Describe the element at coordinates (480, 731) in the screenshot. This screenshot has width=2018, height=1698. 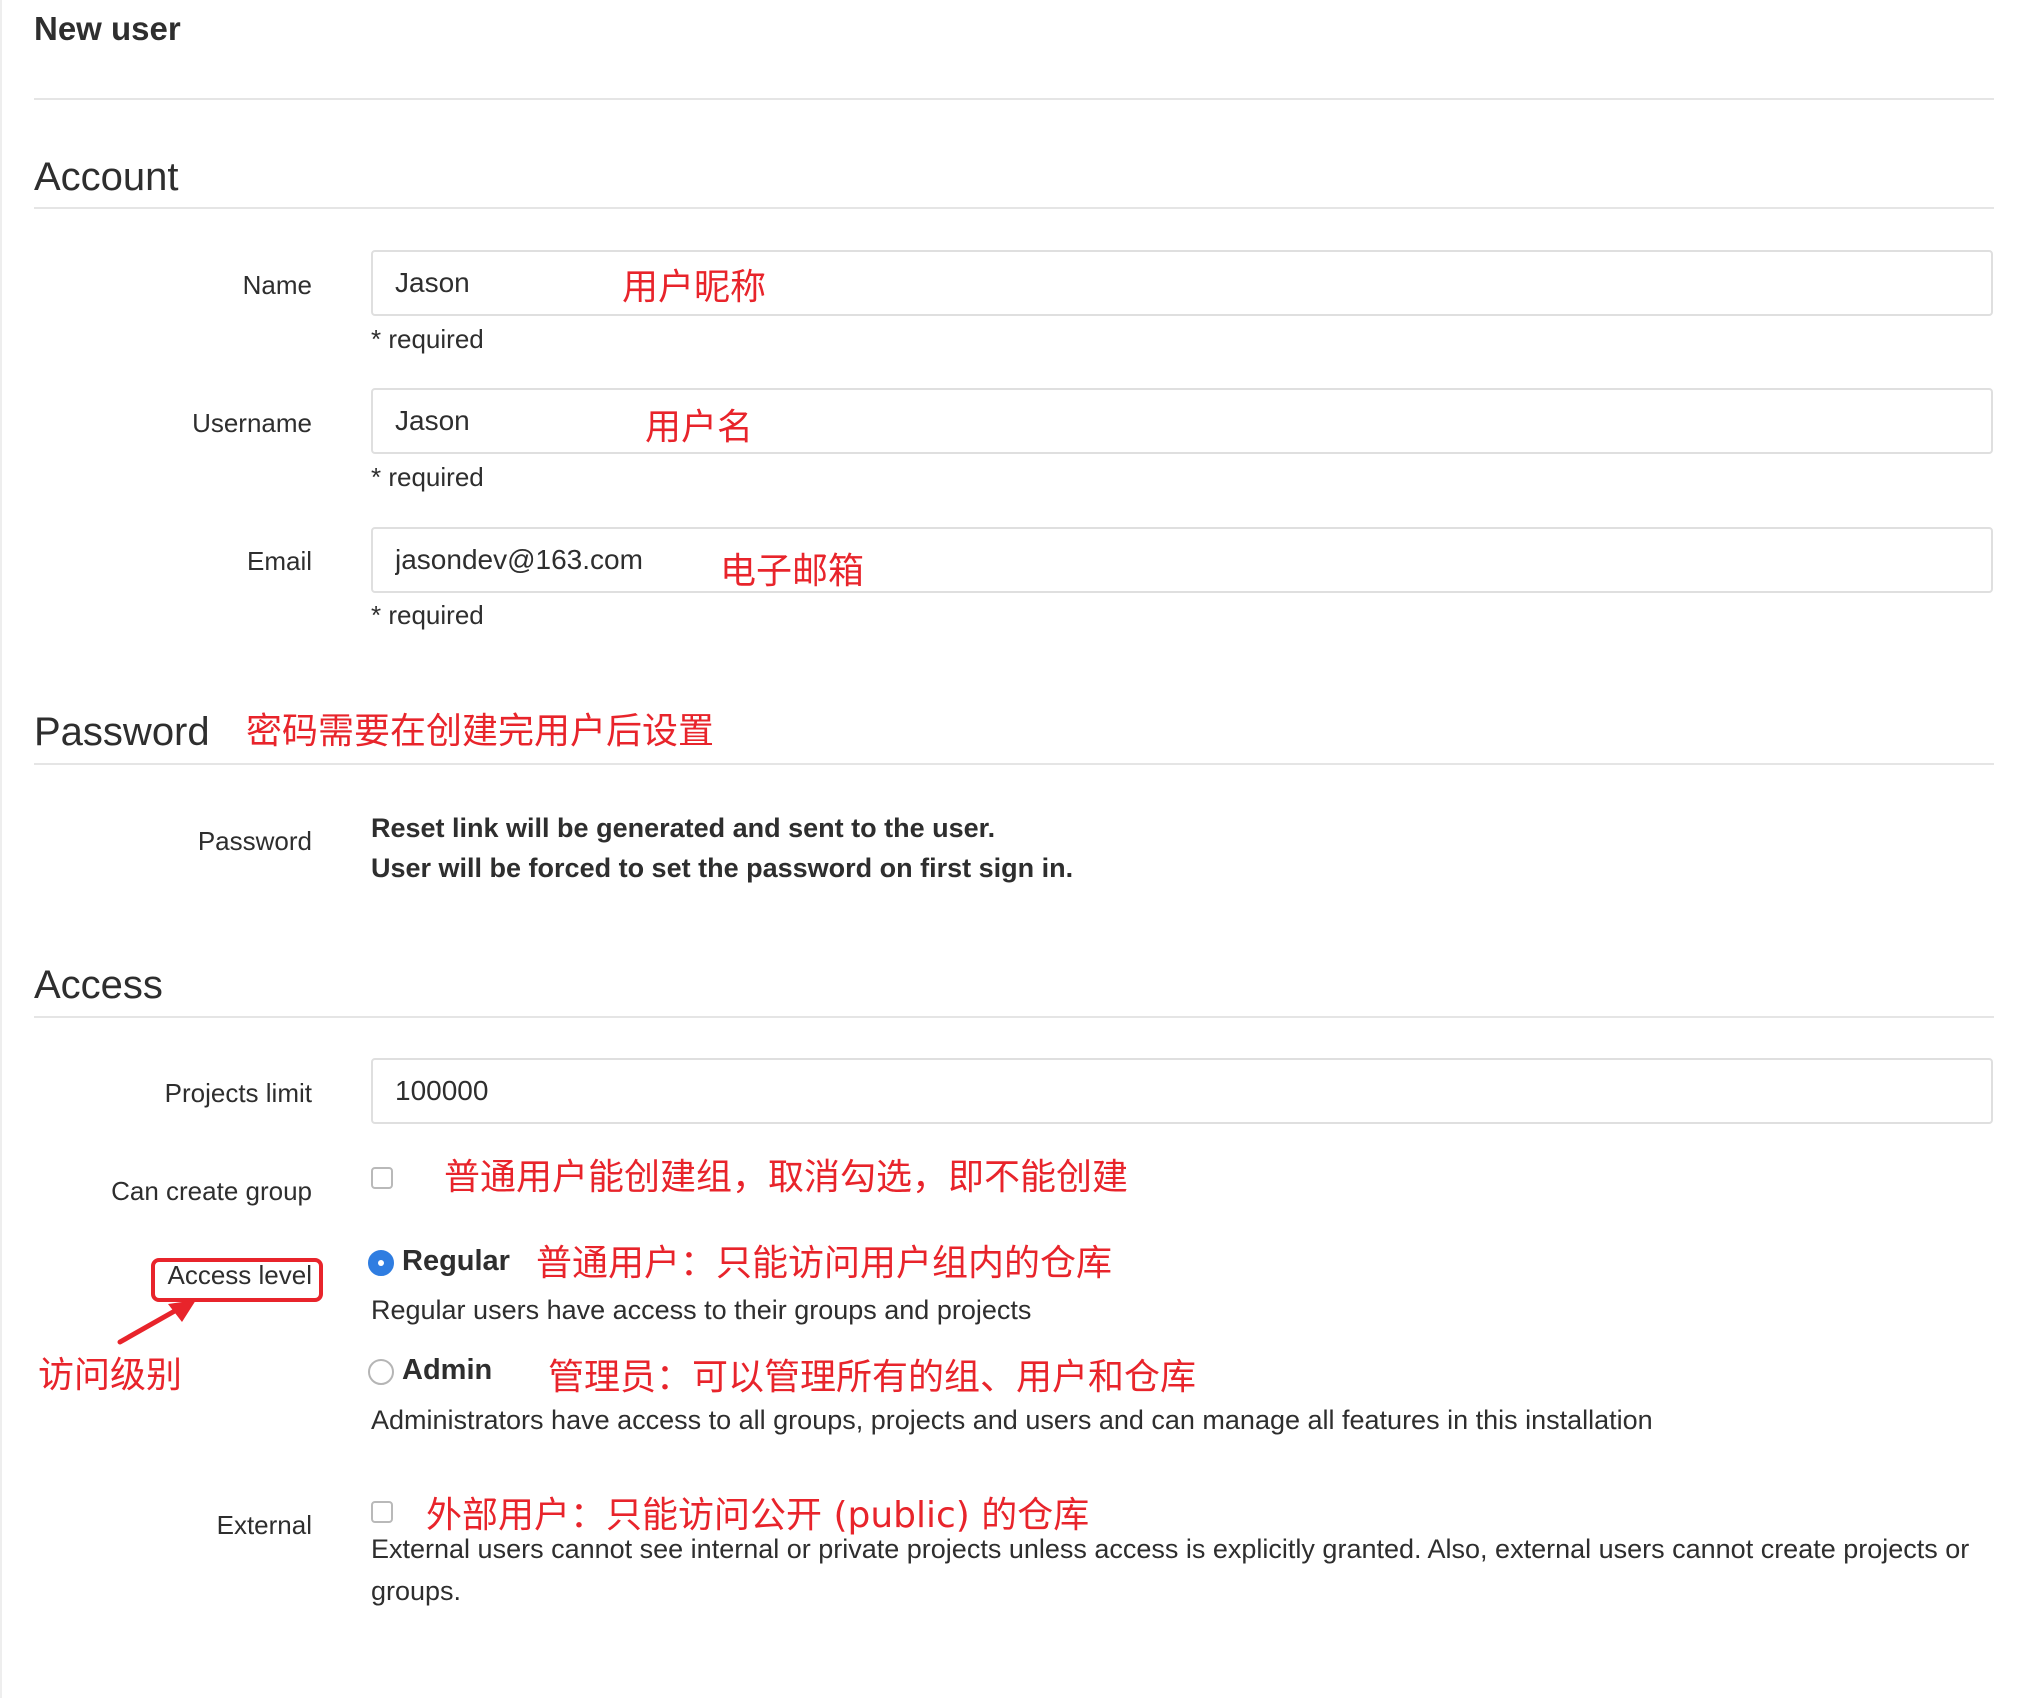
I see `password-section-annotation: 密码需要在创建完用户后设置` at that location.